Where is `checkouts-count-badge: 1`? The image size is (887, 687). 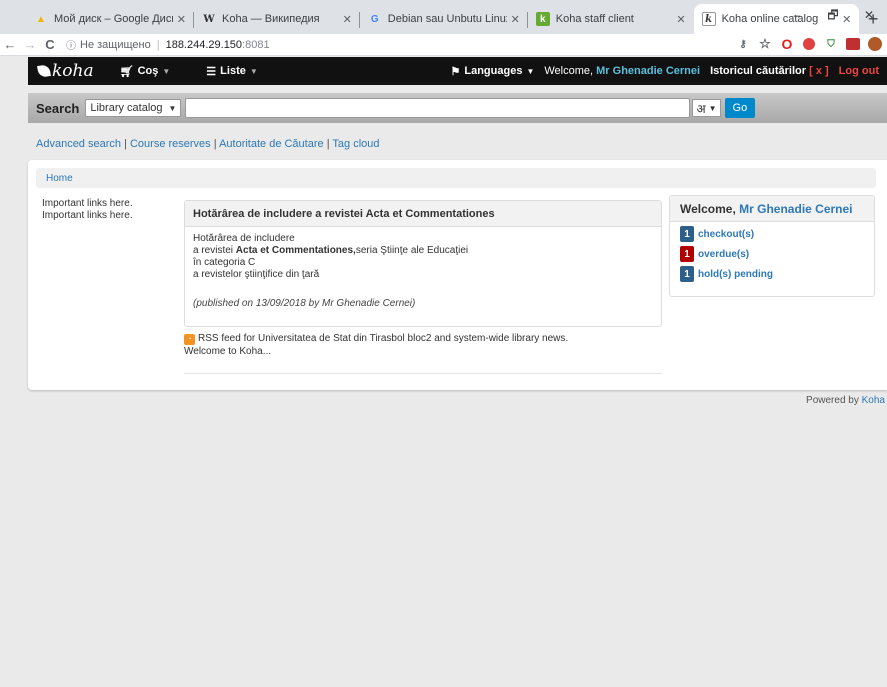 checkouts-count-badge: 1 is located at coordinates (687, 234).